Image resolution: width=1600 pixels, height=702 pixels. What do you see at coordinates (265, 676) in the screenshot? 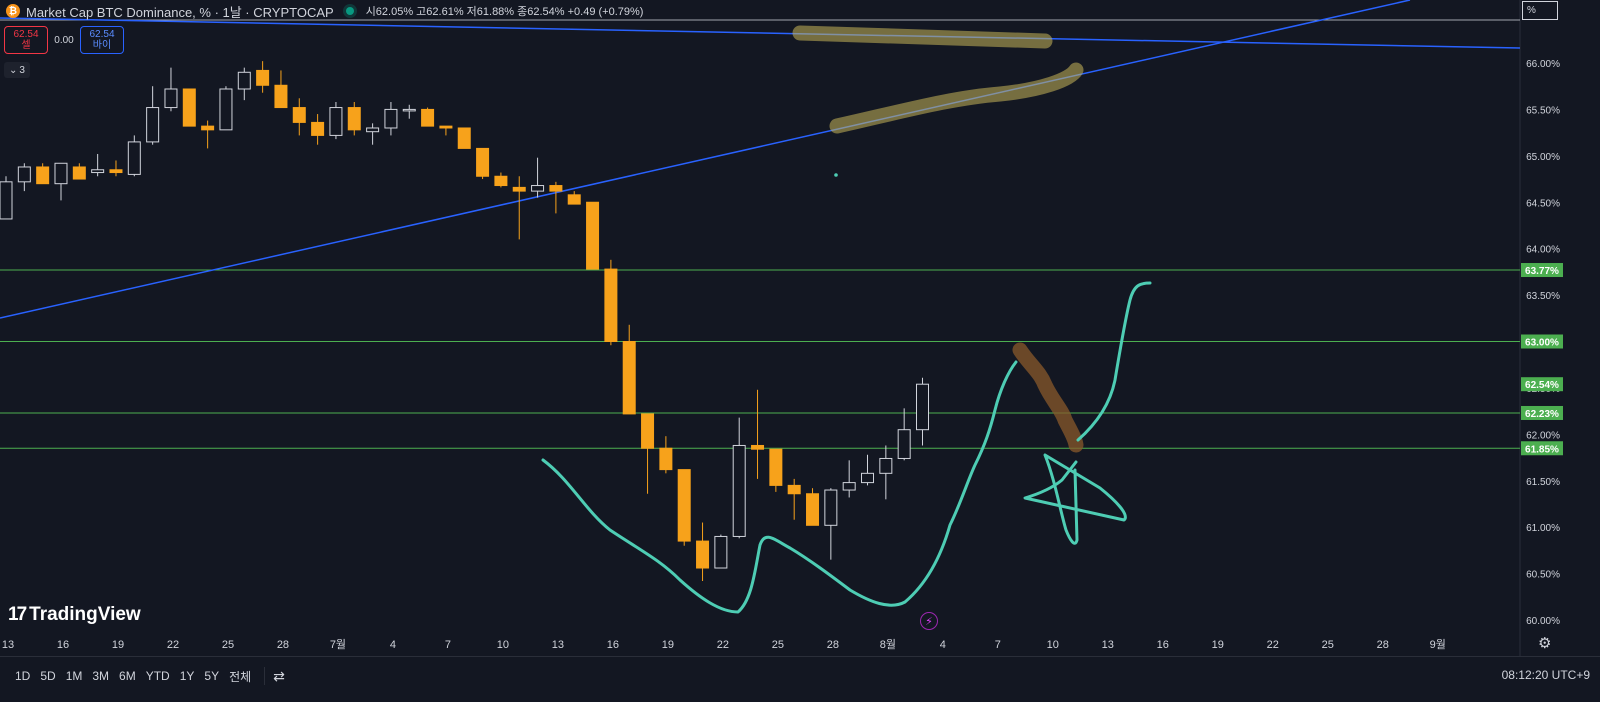
I see `toolbar-divider` at bounding box center [265, 676].